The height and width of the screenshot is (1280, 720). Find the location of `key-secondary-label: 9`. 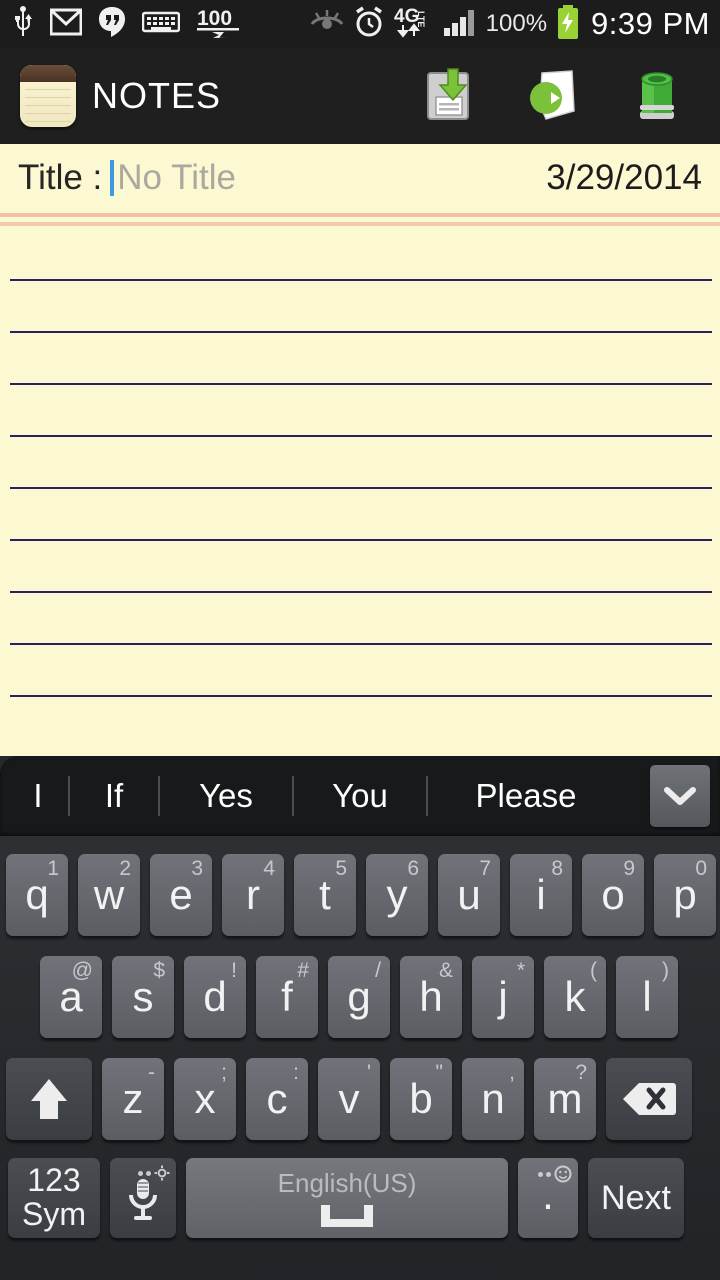

key-secondary-label: 9 is located at coordinates (629, 868).